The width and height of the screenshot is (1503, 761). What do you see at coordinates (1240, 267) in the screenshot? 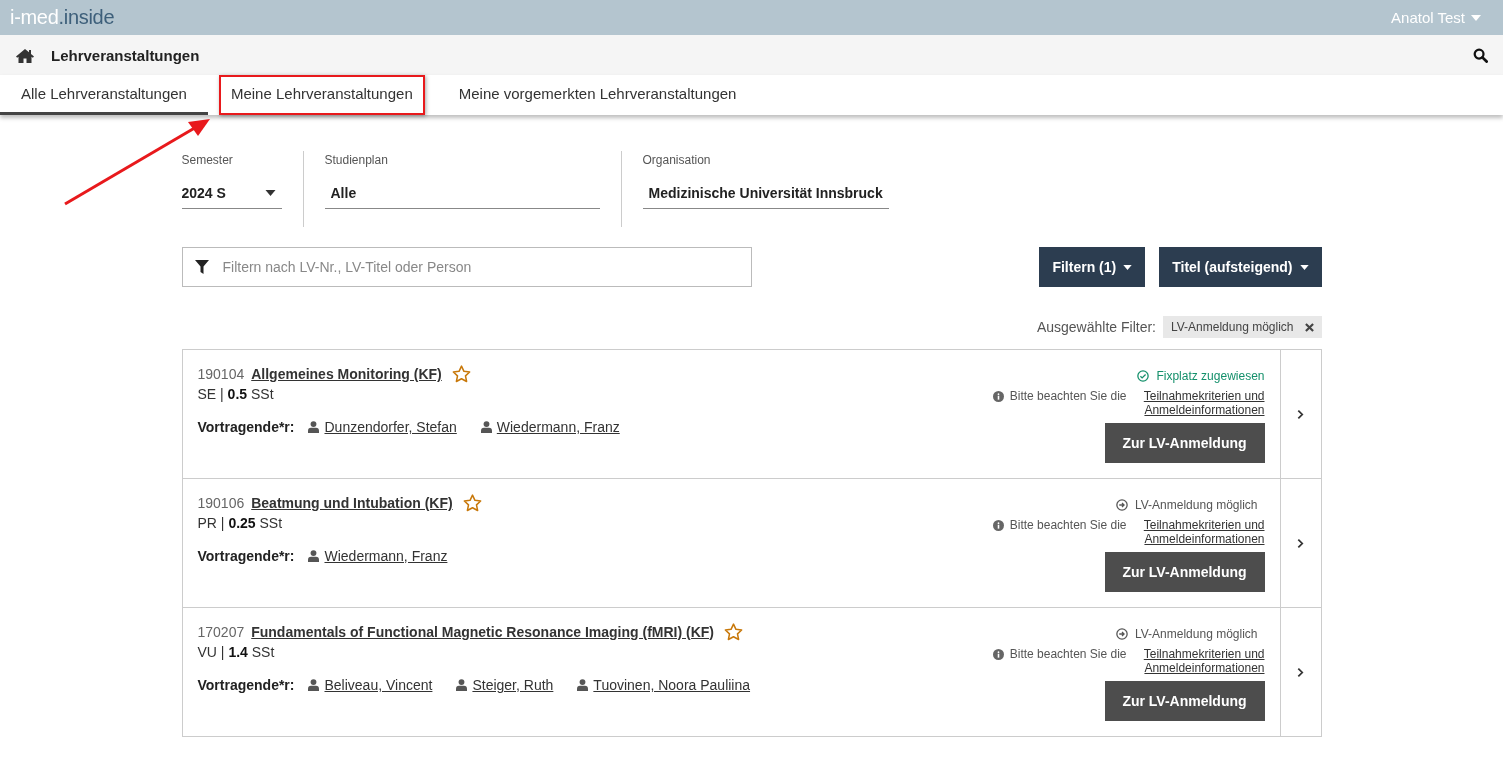
I see `sort-button: Titel (aufsteigend)` at bounding box center [1240, 267].